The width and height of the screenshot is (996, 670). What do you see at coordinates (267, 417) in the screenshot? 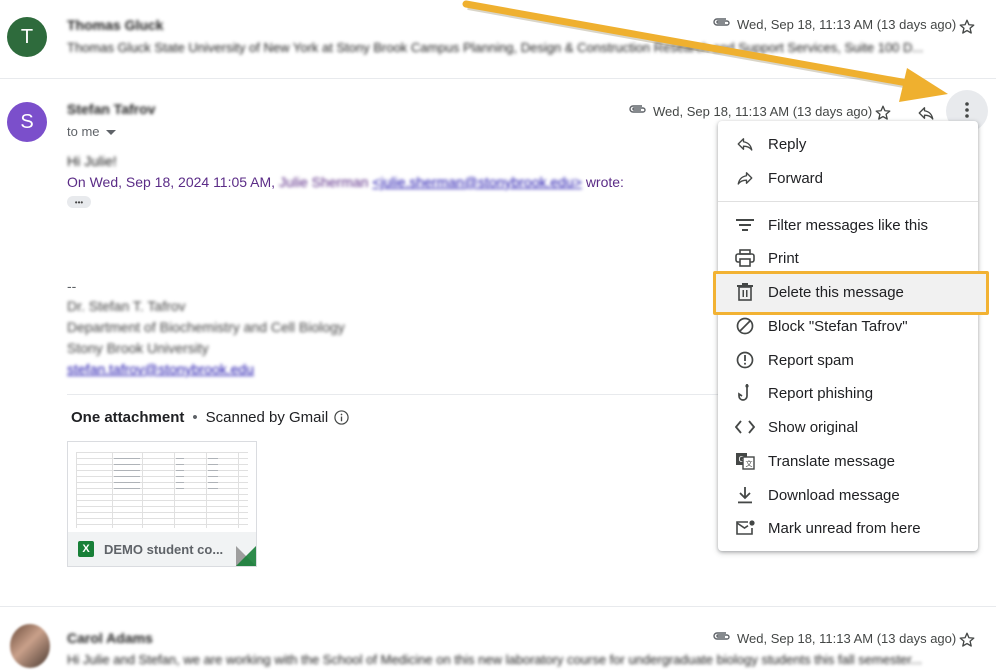
I see `scanned-by-label: Scanned by Gmail` at bounding box center [267, 417].